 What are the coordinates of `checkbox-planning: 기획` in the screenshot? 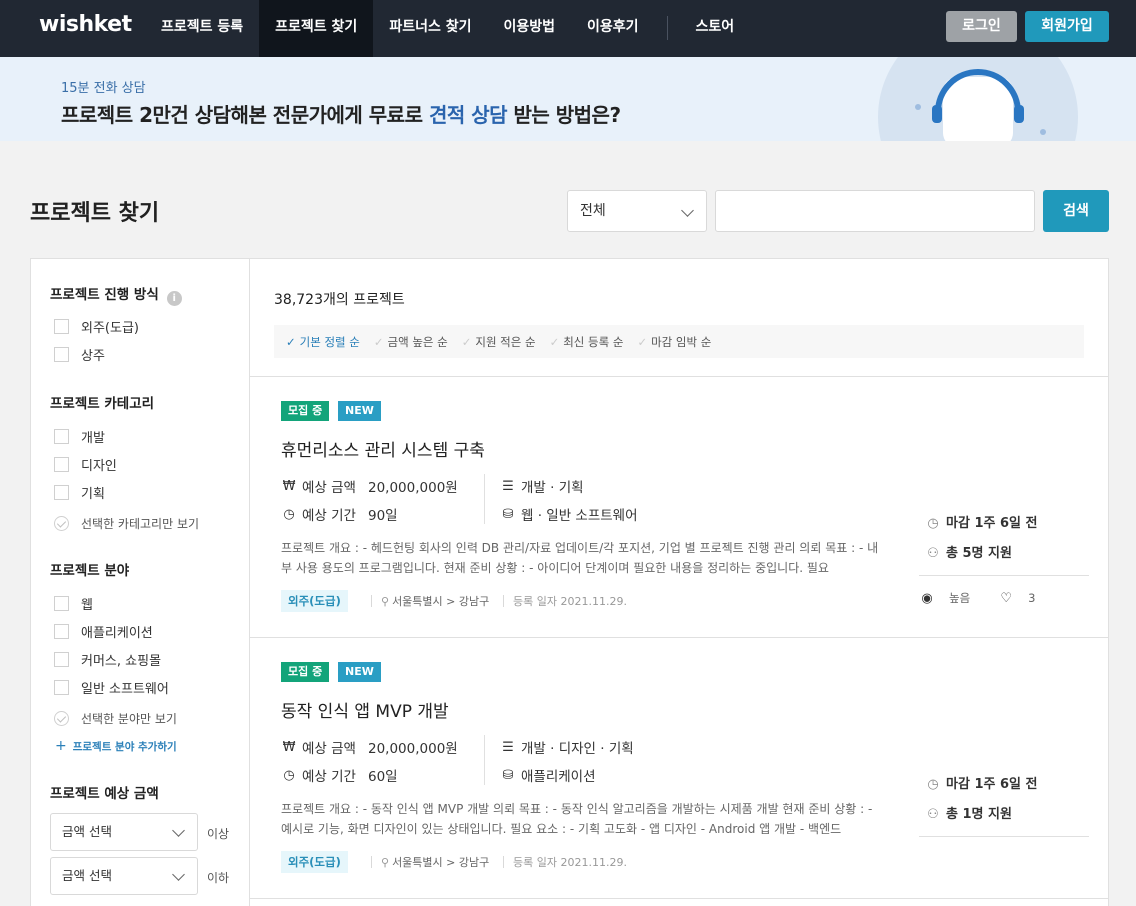 It's located at (79, 492).